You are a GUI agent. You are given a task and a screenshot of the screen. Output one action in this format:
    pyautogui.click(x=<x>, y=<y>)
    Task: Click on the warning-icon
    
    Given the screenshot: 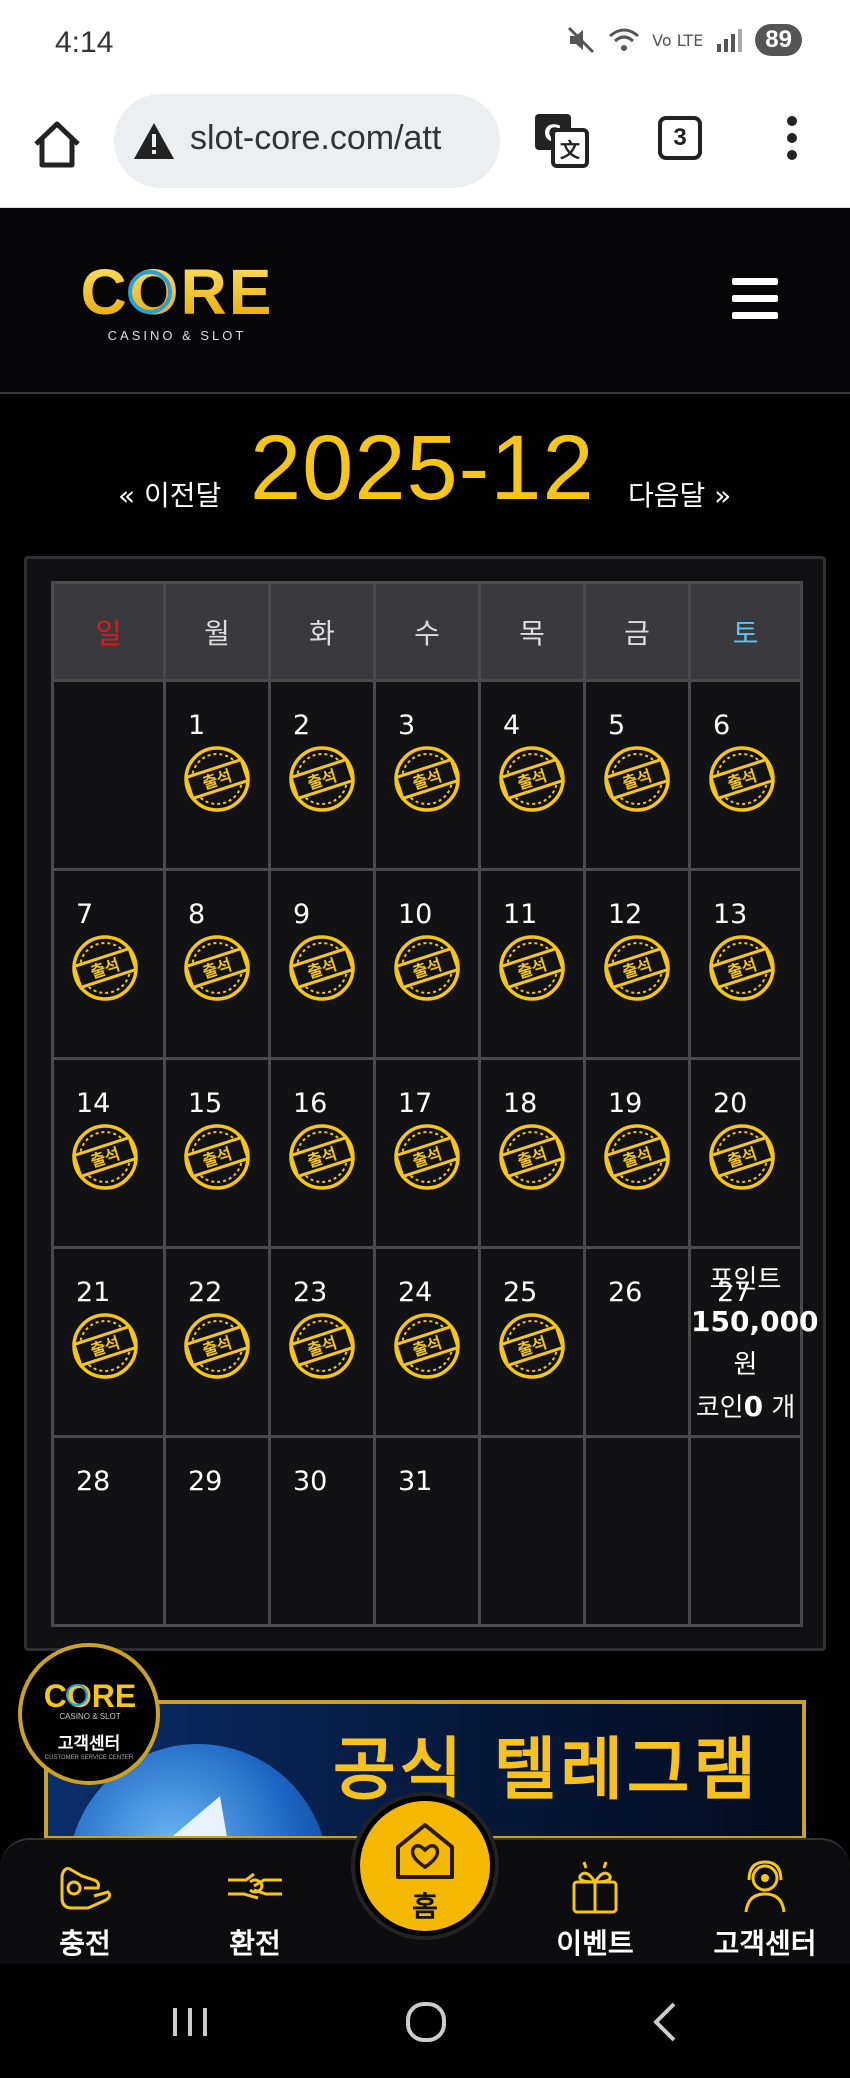 What is the action you would take?
    pyautogui.click(x=154, y=141)
    